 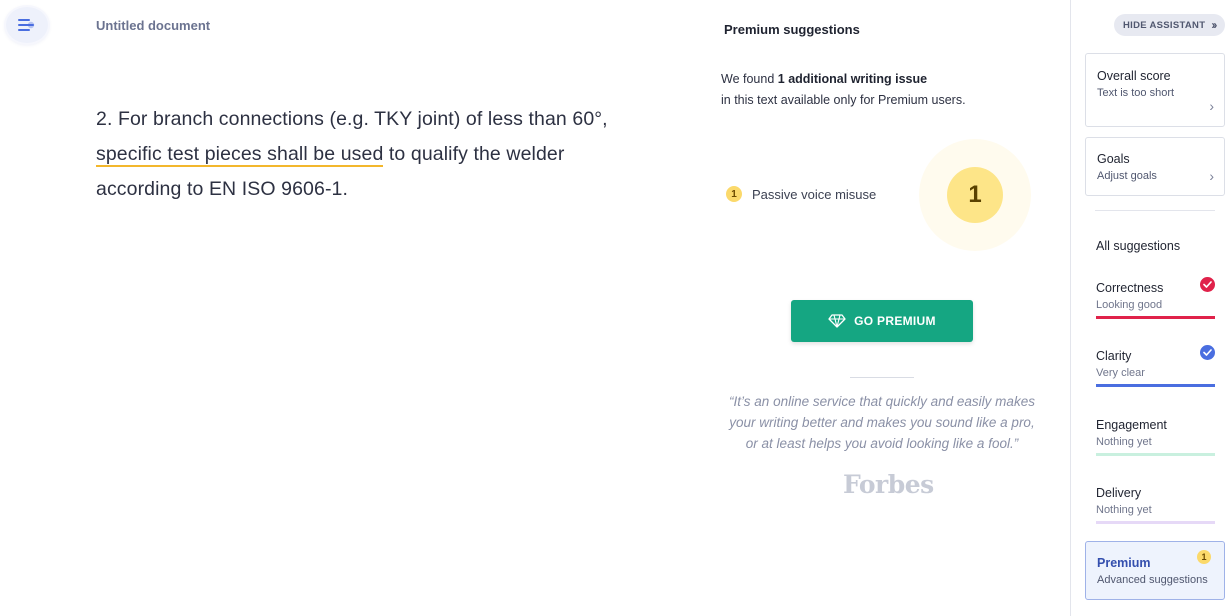 I want to click on category-status: Very clear, so click(x=1120, y=373).